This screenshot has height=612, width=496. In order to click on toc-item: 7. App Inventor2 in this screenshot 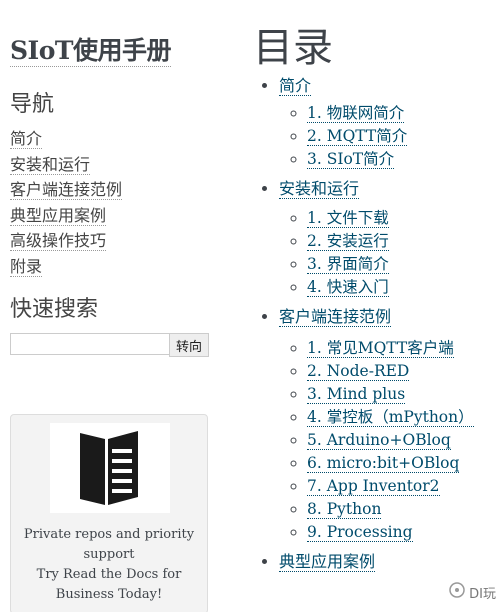, I will do `click(400, 486)`.